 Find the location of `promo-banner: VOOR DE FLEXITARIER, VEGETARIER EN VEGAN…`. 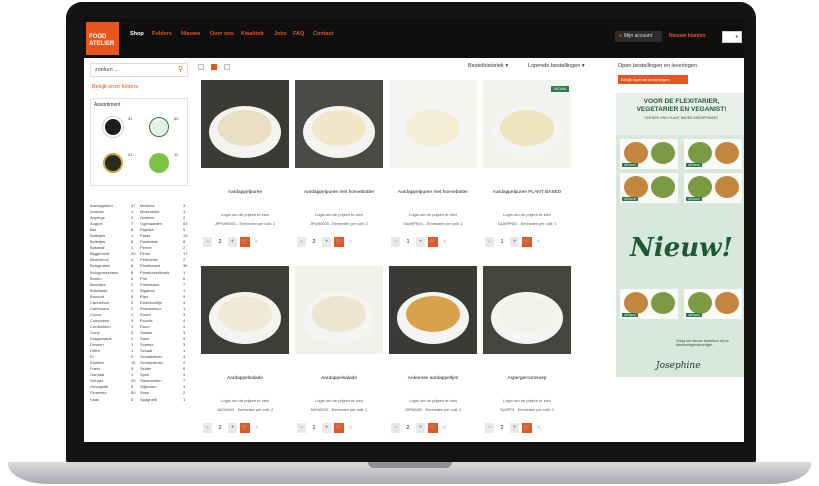

promo-banner: VOOR DE FLEXITARIER, VEGETARIER EN VEGAN… is located at coordinates (680, 235).